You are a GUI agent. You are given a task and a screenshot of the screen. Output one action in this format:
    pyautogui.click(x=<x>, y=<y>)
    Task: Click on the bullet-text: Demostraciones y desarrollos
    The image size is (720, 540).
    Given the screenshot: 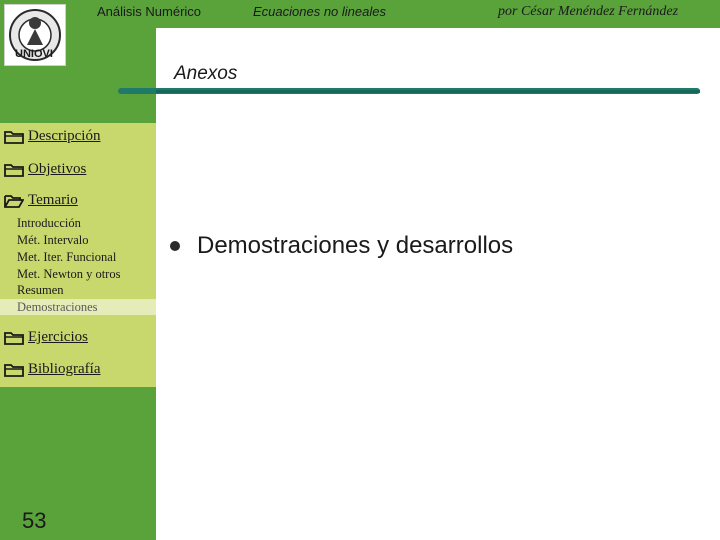 What is the action you would take?
    pyautogui.click(x=355, y=245)
    